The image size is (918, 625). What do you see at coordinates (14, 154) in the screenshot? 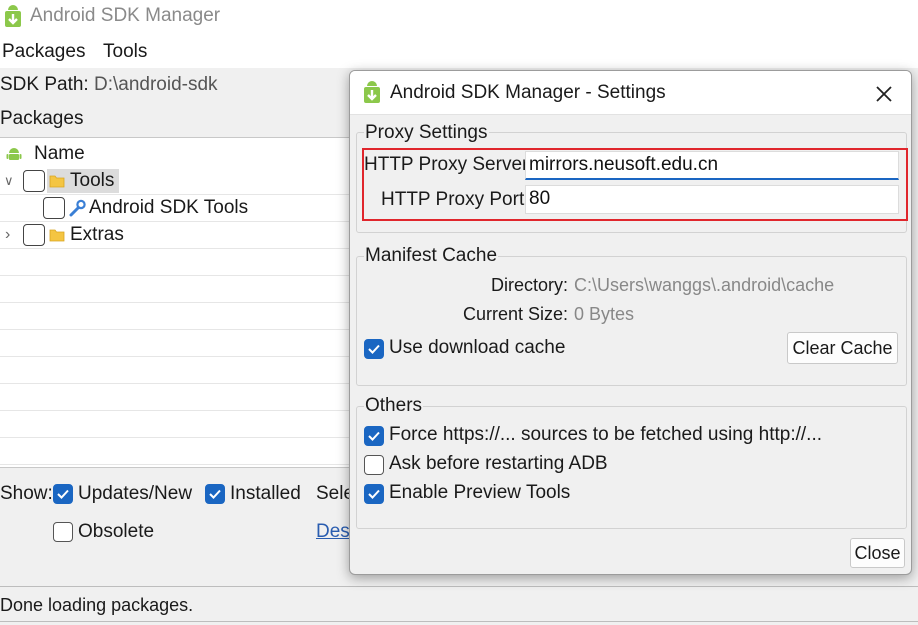
I see `android-robot-icon` at bounding box center [14, 154].